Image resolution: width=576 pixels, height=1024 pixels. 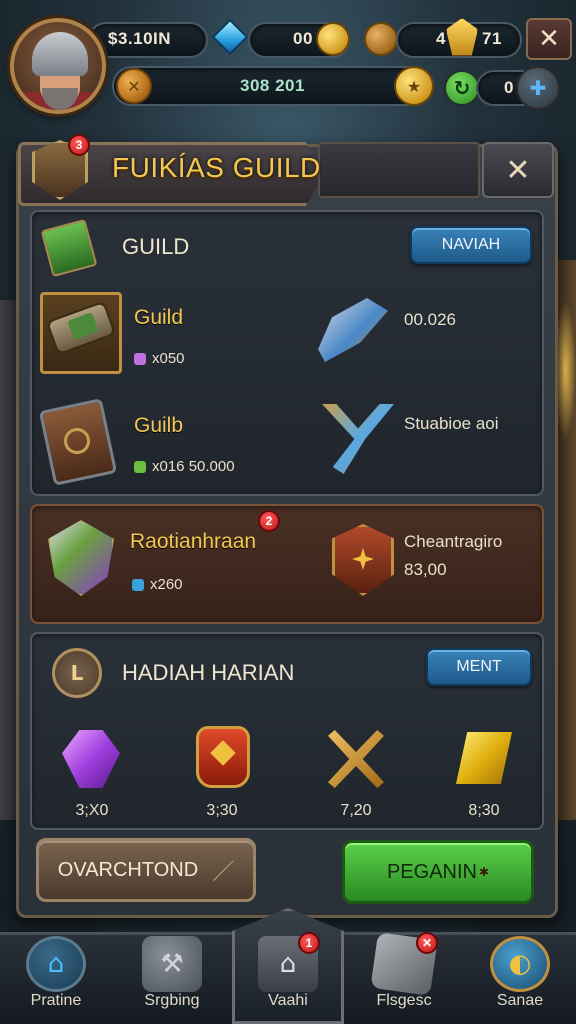 I want to click on avatar-helmet, so click(x=60, y=54).